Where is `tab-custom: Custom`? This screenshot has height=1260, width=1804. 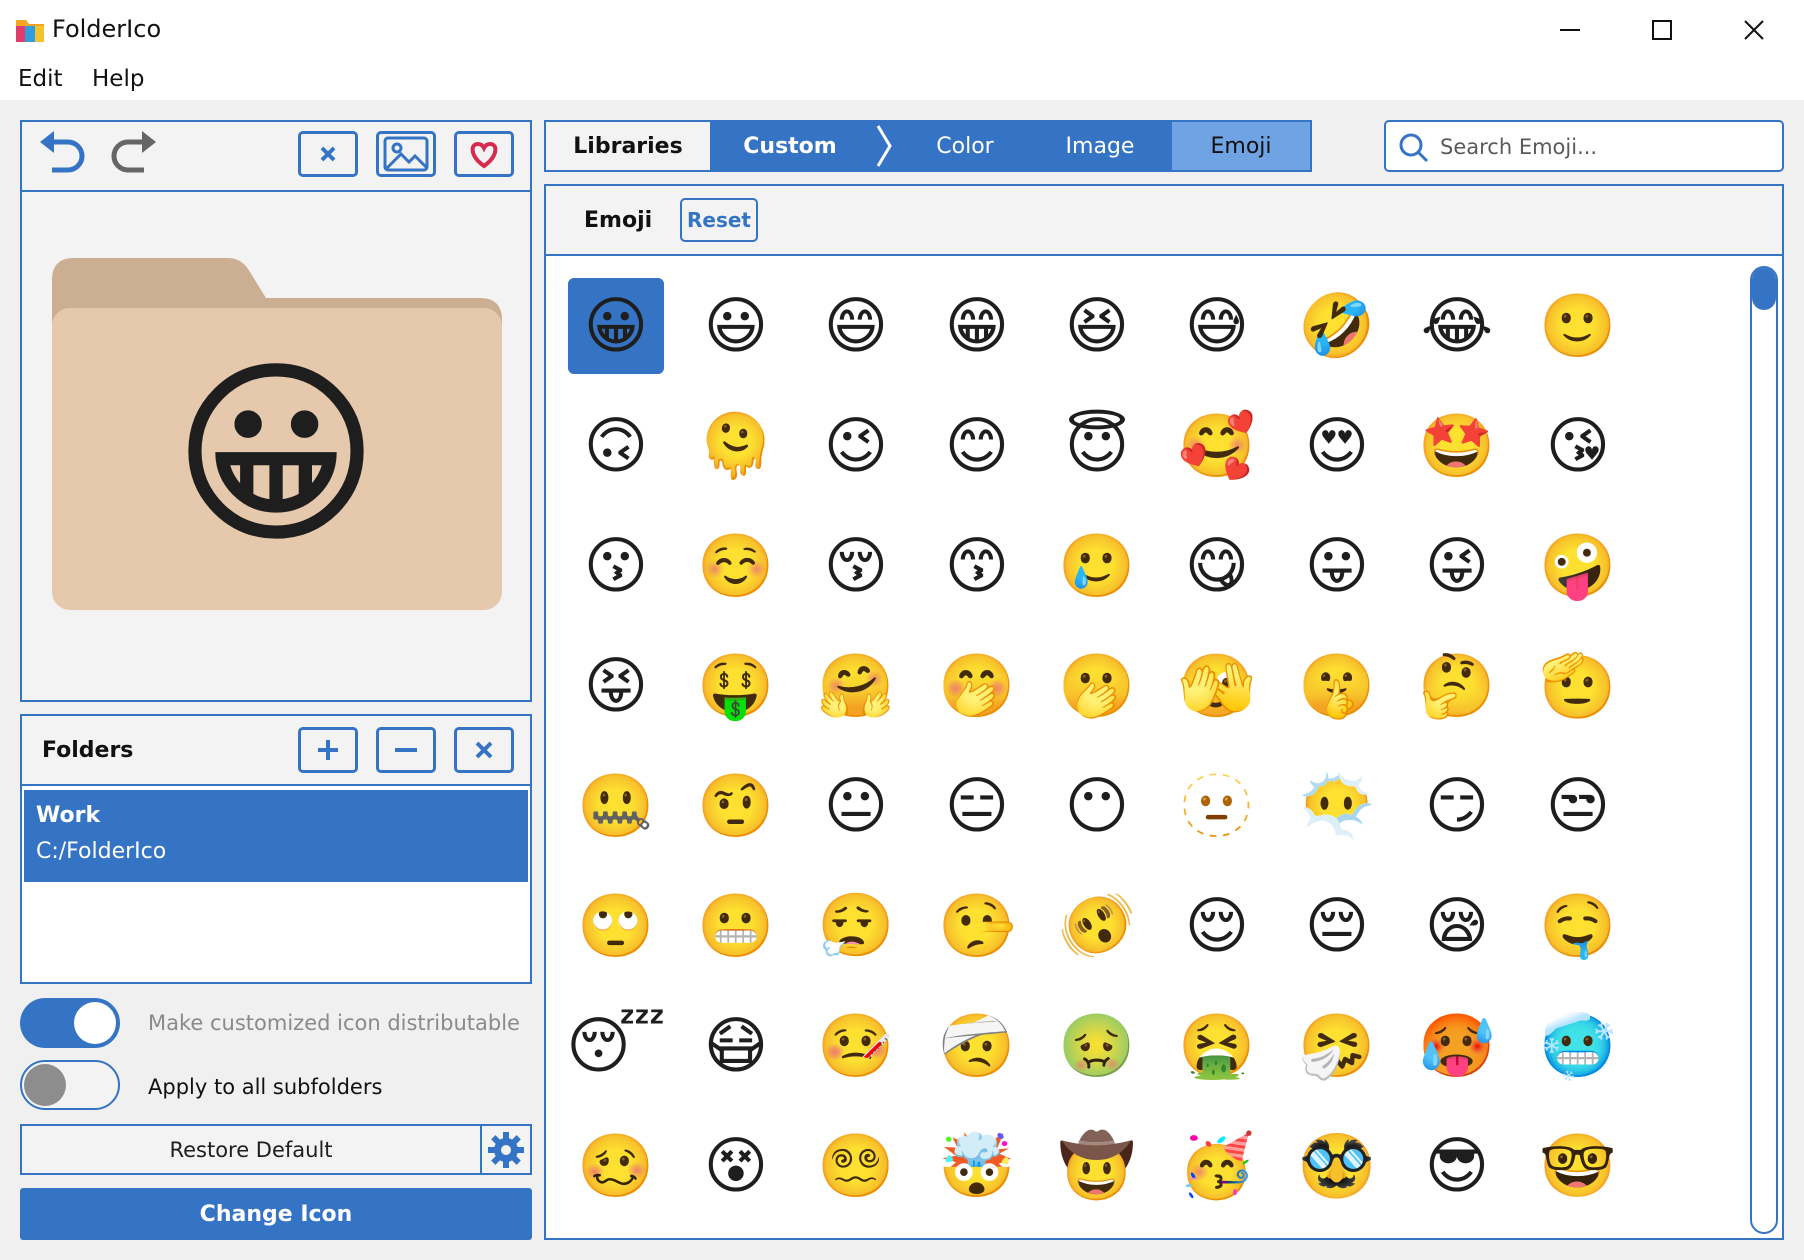
tab-custom: Custom is located at coordinates (790, 146).